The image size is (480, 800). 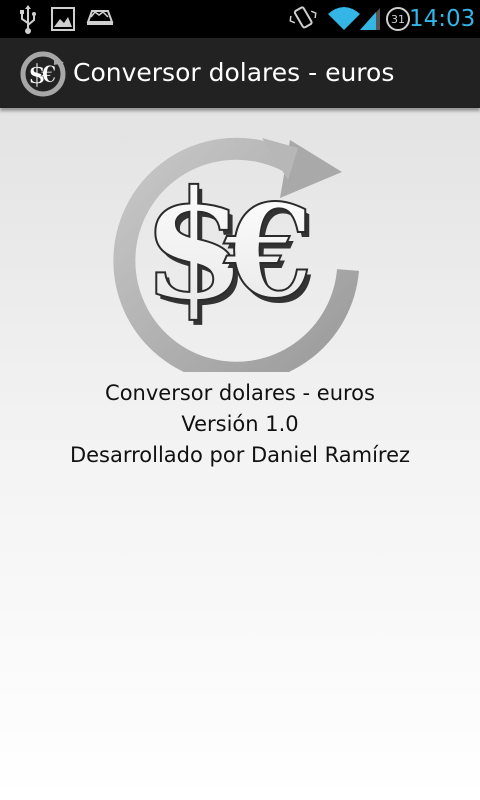 I want to click on status-clock: 14:03, so click(x=442, y=19).